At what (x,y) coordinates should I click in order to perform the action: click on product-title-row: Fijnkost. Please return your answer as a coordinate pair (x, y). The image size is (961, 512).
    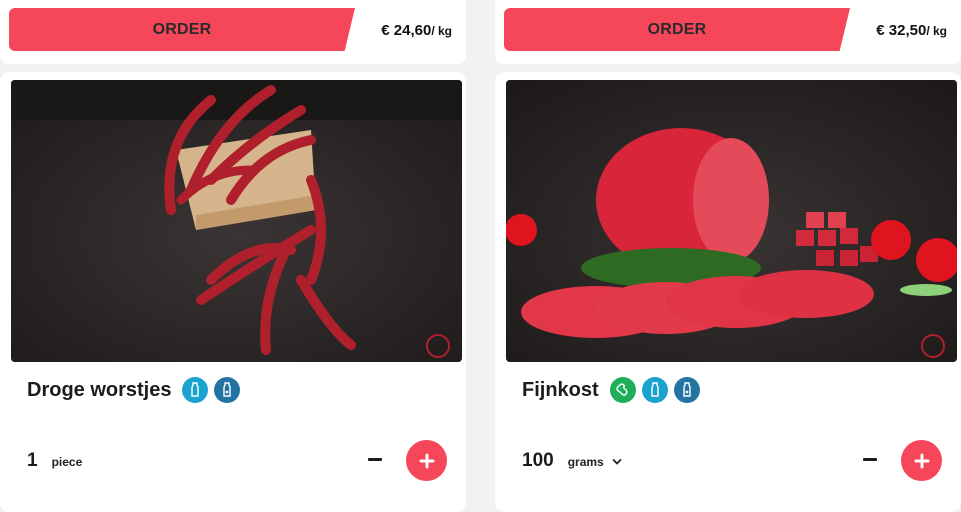
    Looking at the image, I should click on (611, 390).